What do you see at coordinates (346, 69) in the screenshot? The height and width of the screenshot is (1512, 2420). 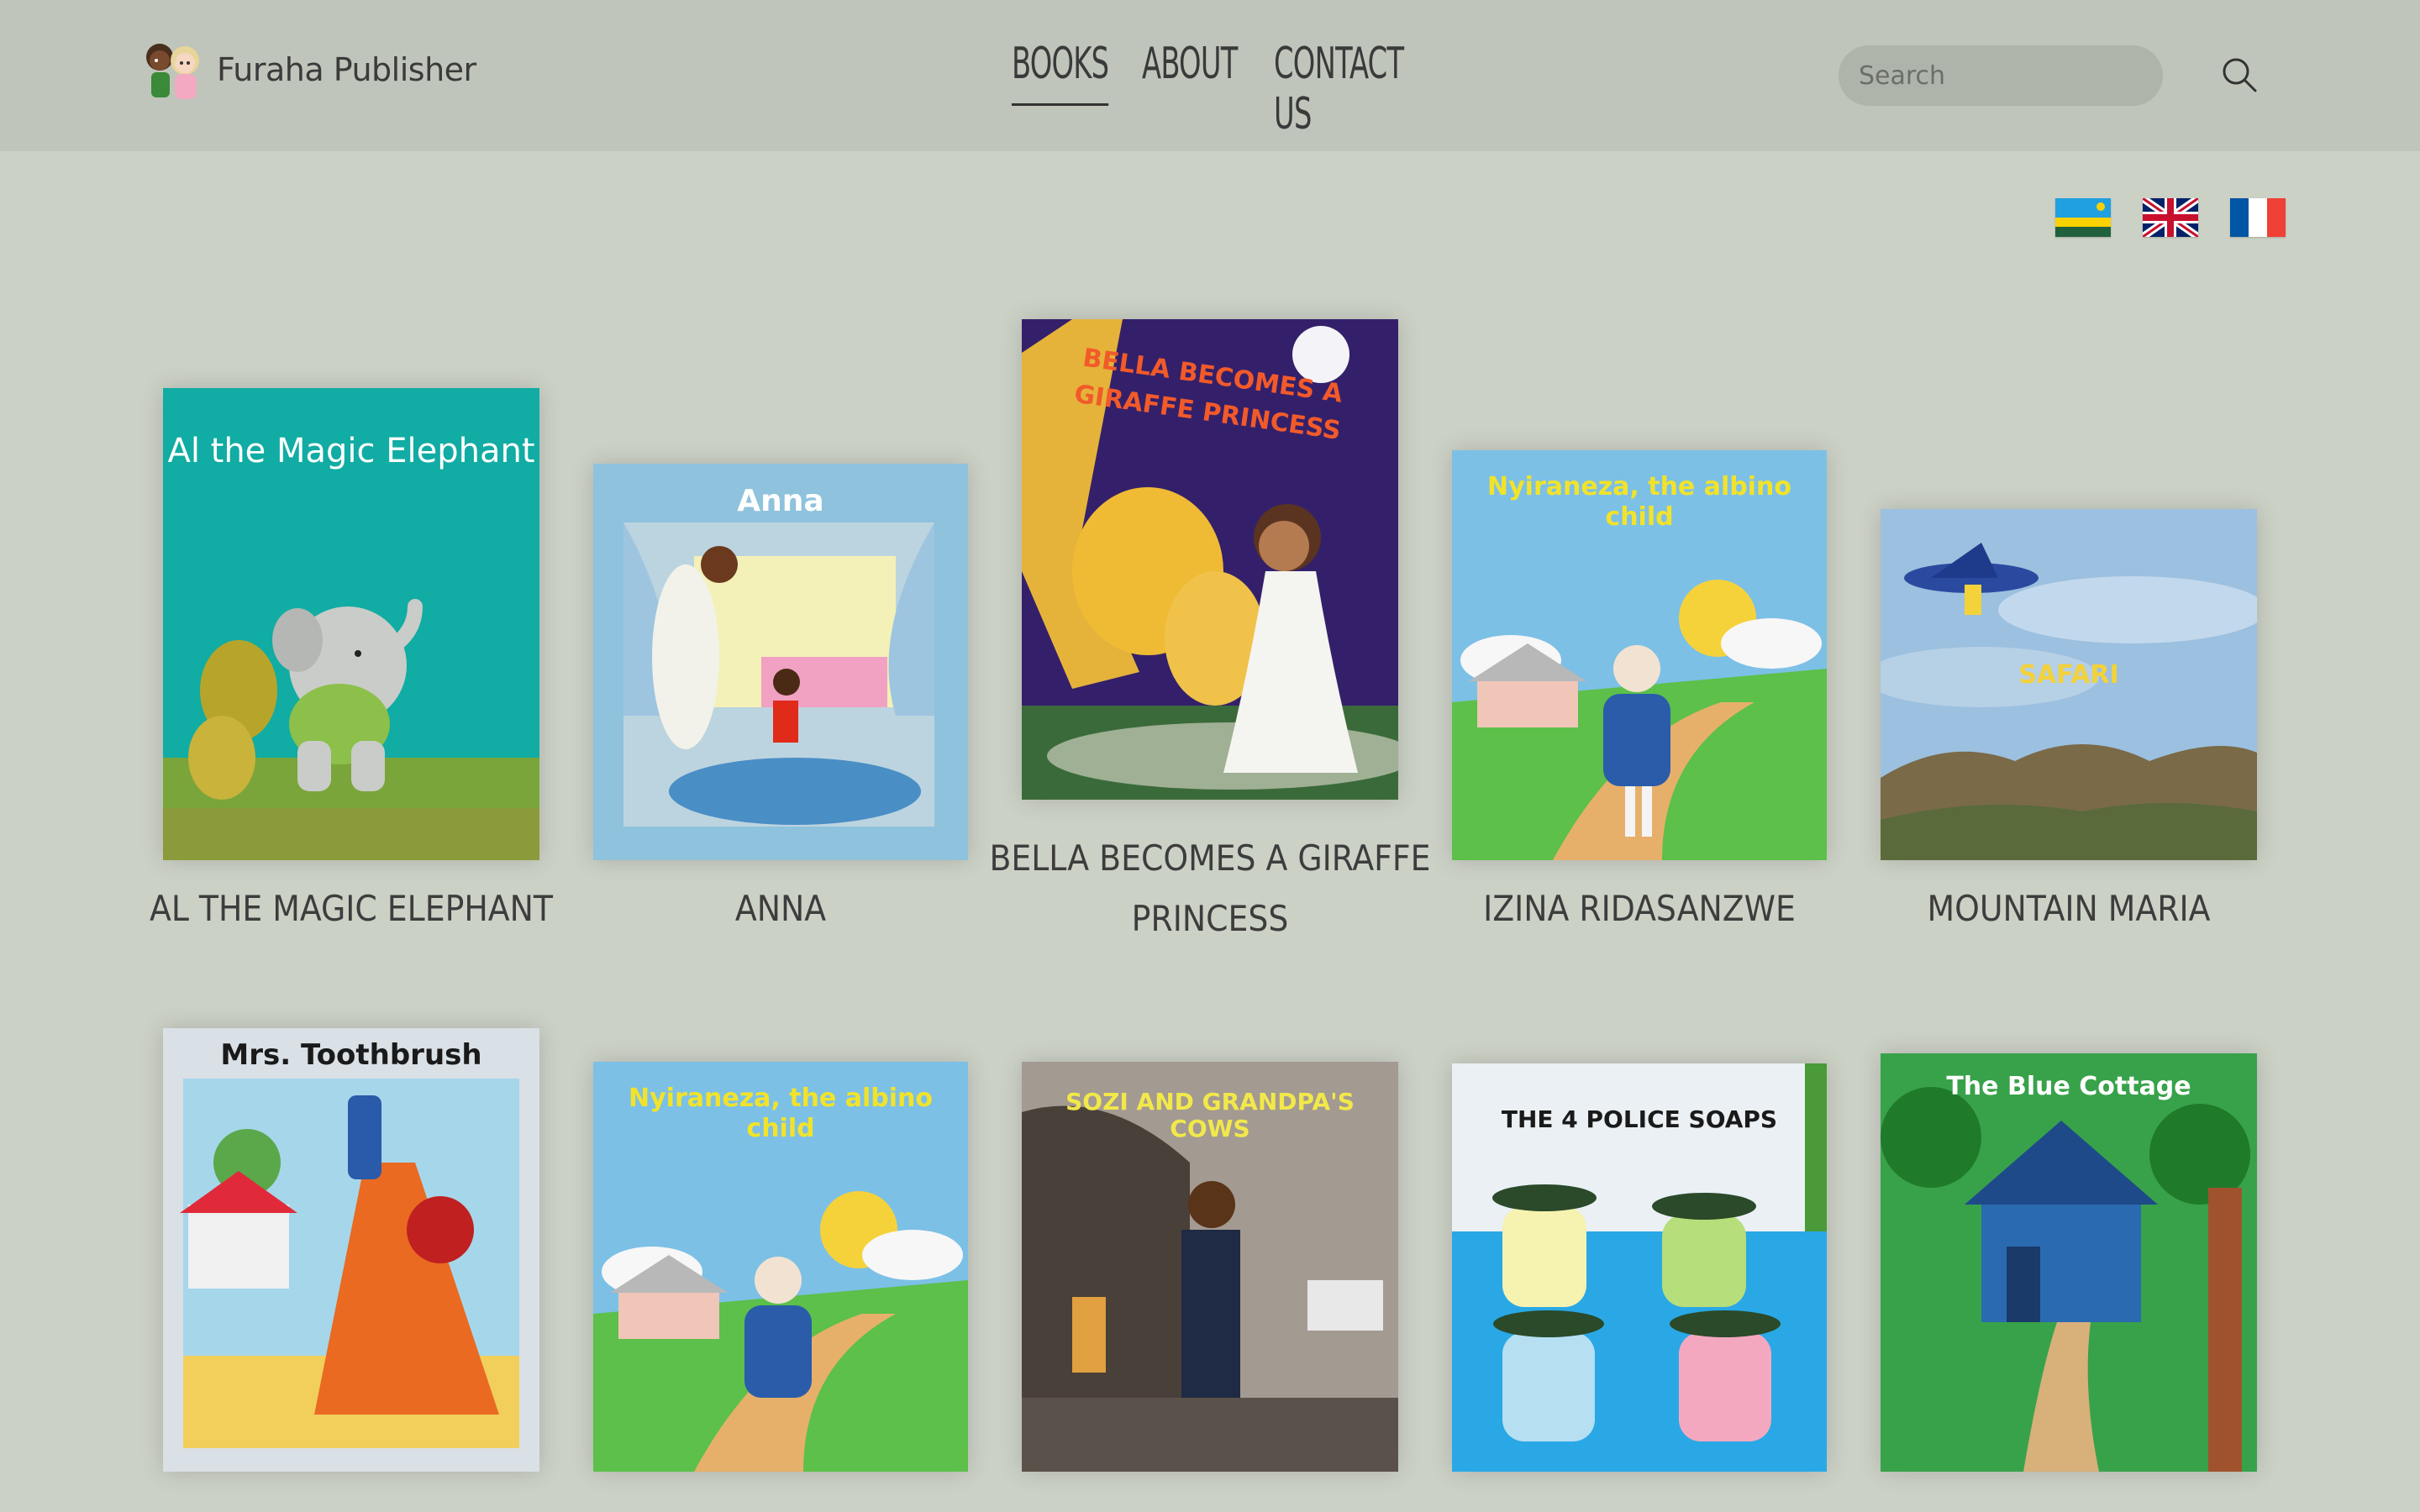 I see `brand-name: Furaha Publisher` at bounding box center [346, 69].